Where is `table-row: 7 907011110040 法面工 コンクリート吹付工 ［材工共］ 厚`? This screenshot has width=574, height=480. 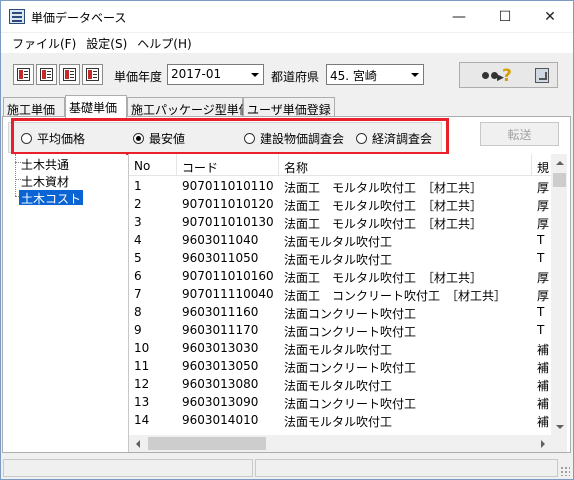
table-row: 7 907011110040 法面工 コンクリート吹付工 ［材工共］ 厚 is located at coordinates (340, 294).